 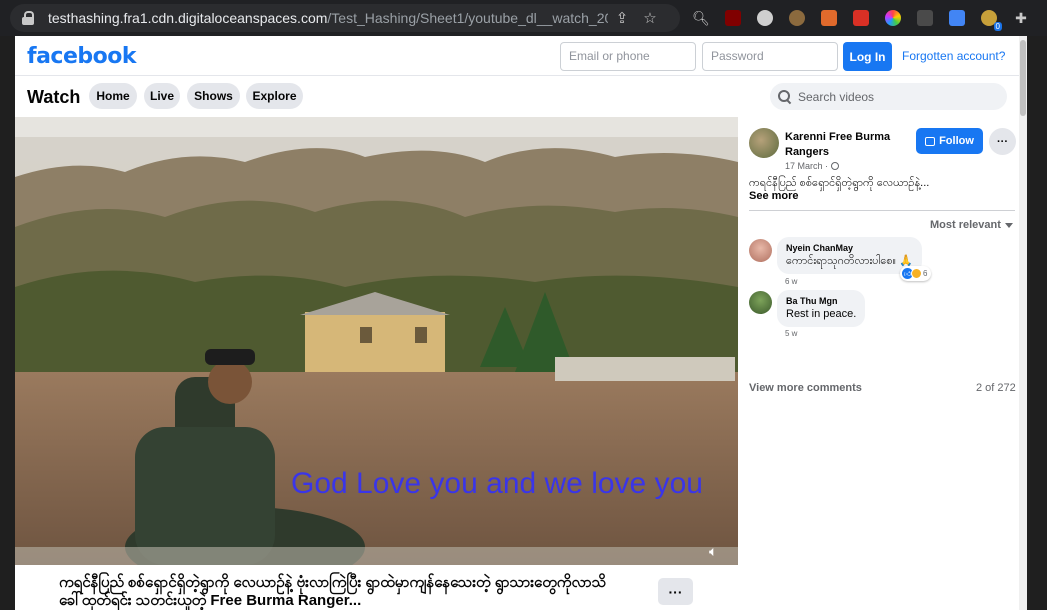 I want to click on search-icon: 🔍︎, so click(x=701, y=18).